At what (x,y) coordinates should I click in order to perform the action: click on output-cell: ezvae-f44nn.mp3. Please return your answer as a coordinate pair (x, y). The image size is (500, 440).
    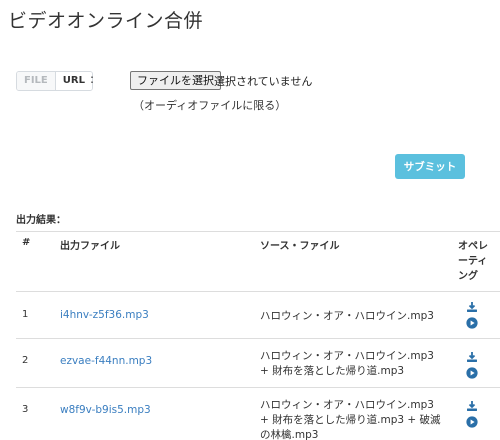
    Looking at the image, I should click on (154, 363).